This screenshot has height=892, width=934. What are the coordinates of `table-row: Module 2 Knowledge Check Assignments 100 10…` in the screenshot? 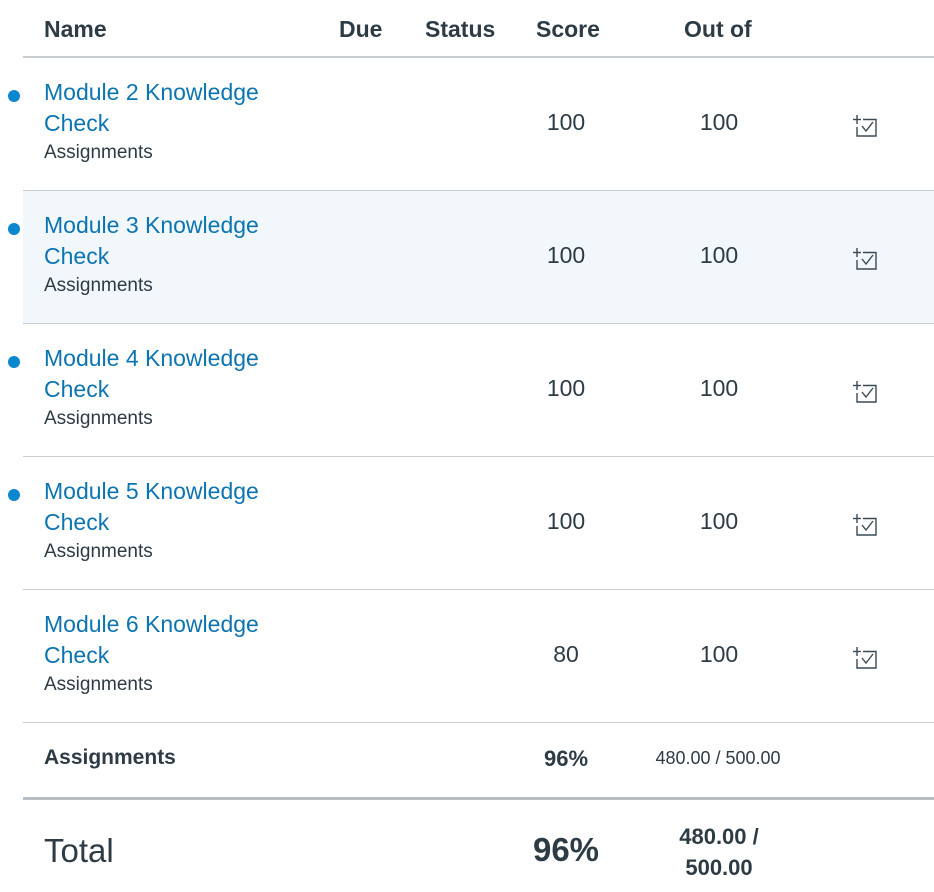 It's located at (471, 124).